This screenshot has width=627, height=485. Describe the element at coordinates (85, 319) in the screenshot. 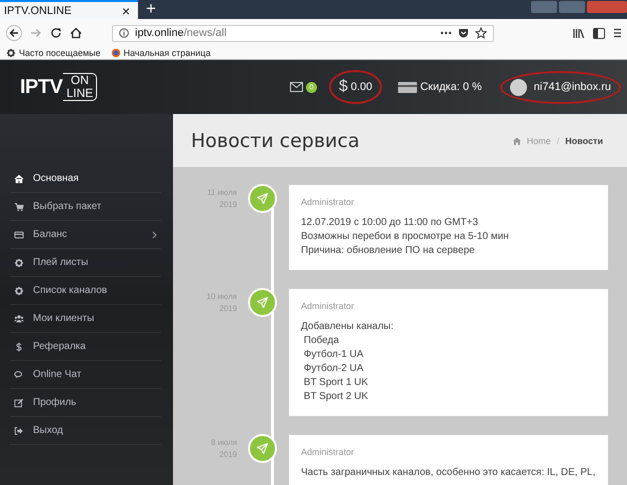

I see `sidebar-item: Мои клиенты` at that location.